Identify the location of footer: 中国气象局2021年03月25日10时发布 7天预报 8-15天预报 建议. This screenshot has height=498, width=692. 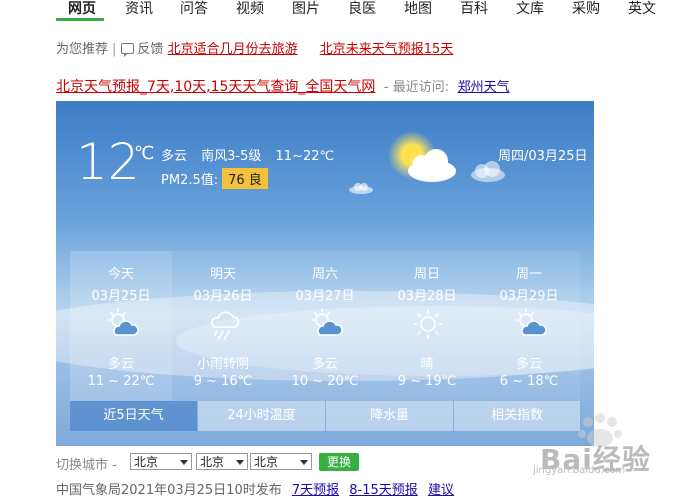
(255, 488).